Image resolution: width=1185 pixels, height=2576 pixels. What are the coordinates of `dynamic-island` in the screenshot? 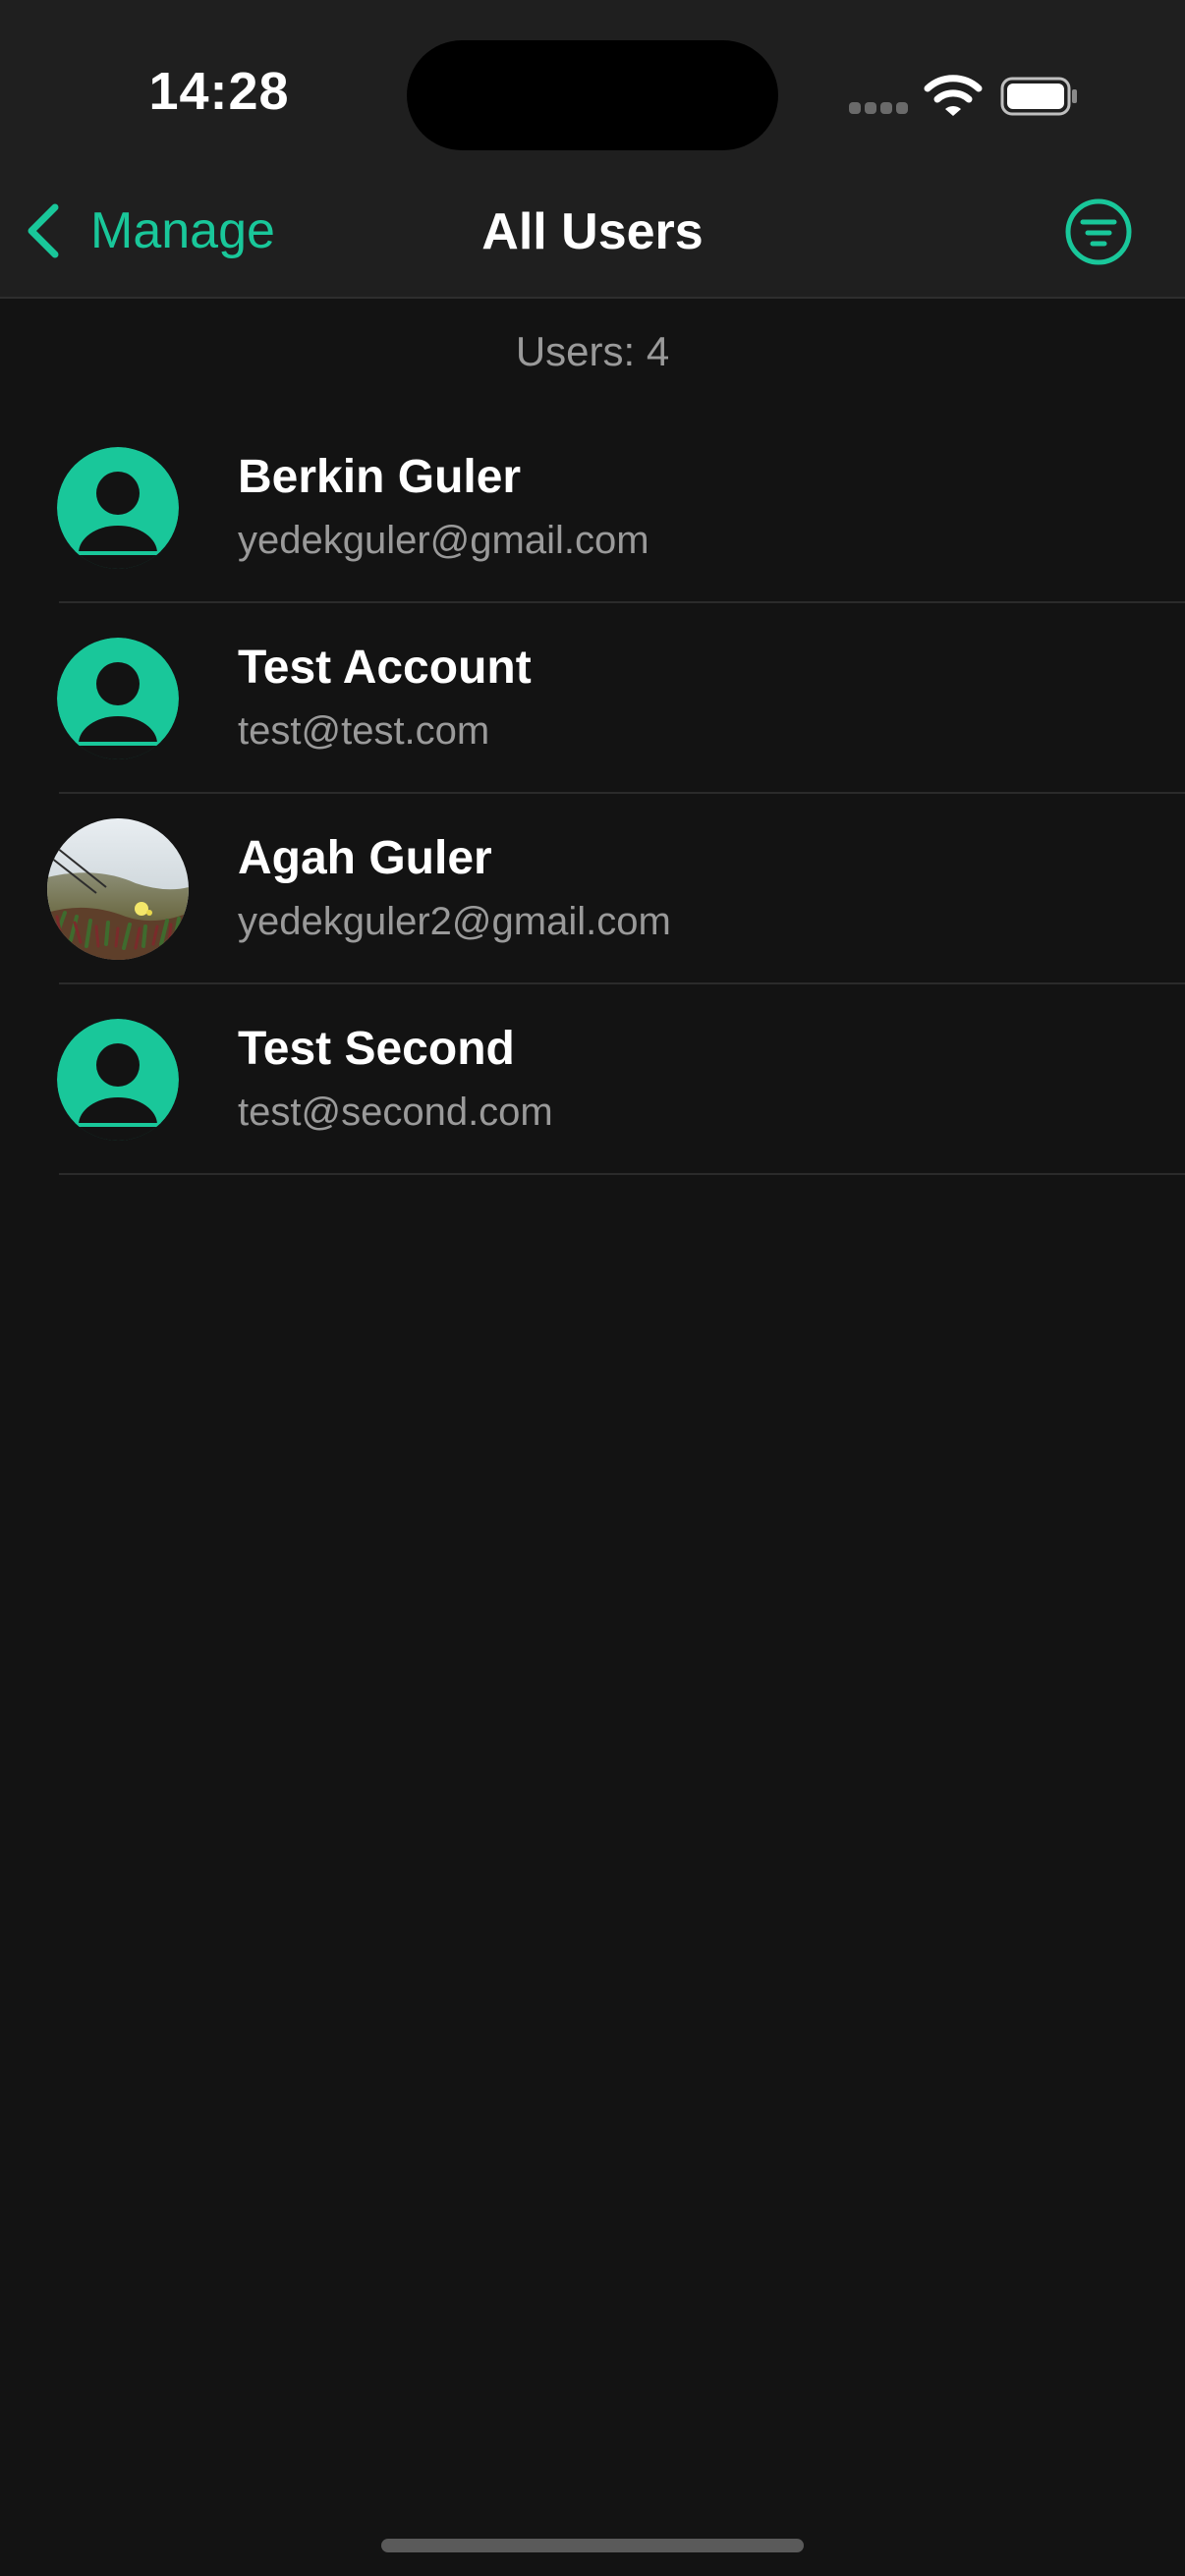 It's located at (592, 95).